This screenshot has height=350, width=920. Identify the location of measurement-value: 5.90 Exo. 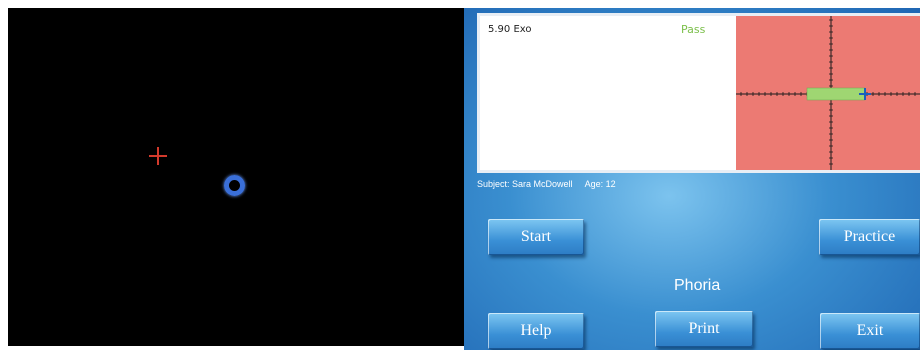
(510, 29).